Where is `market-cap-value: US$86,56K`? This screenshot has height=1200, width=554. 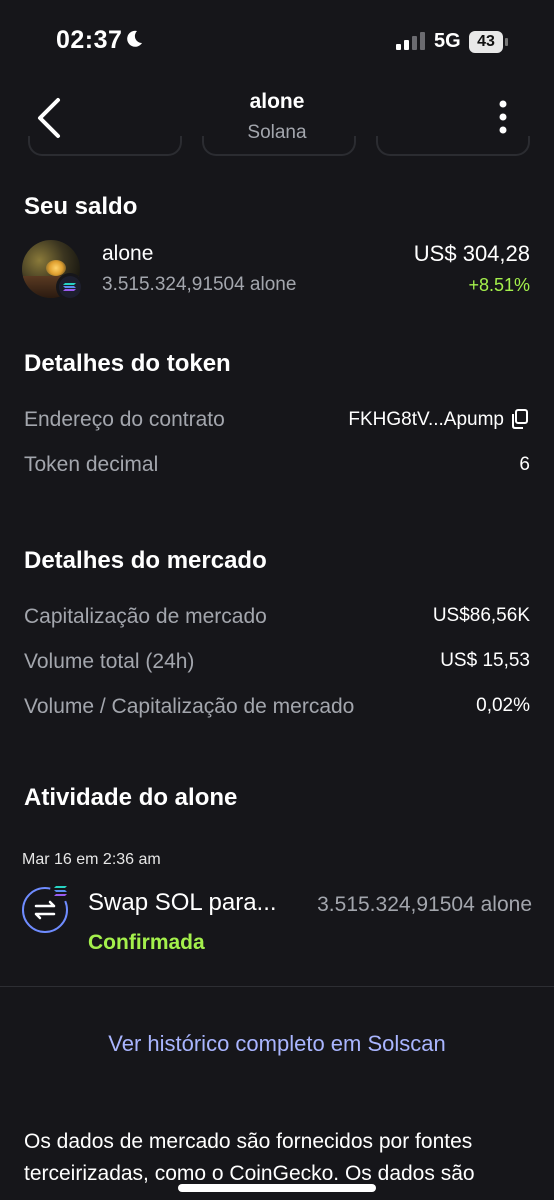
market-cap-value: US$86,56K is located at coordinates (481, 615).